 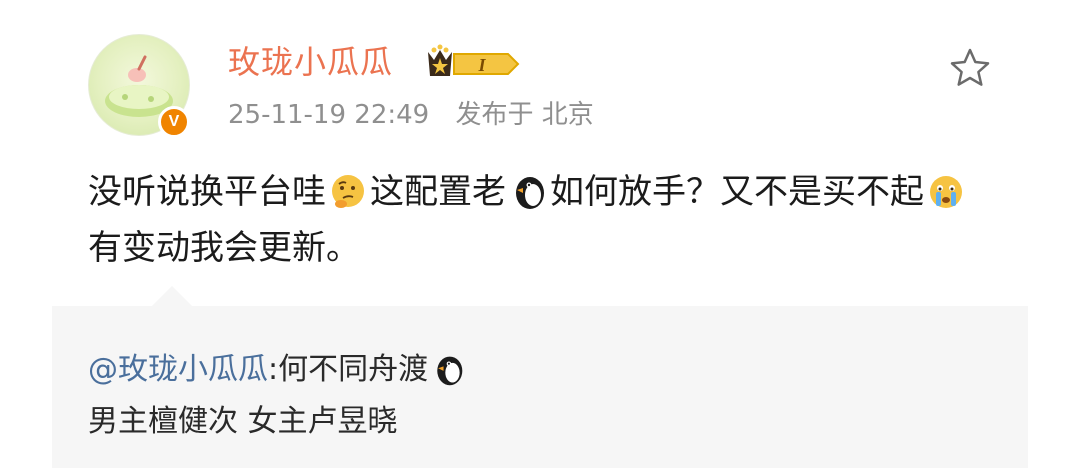 I want to click on quoted-line-2: 男主檀健次 女主卢昱晓, so click(x=243, y=421).